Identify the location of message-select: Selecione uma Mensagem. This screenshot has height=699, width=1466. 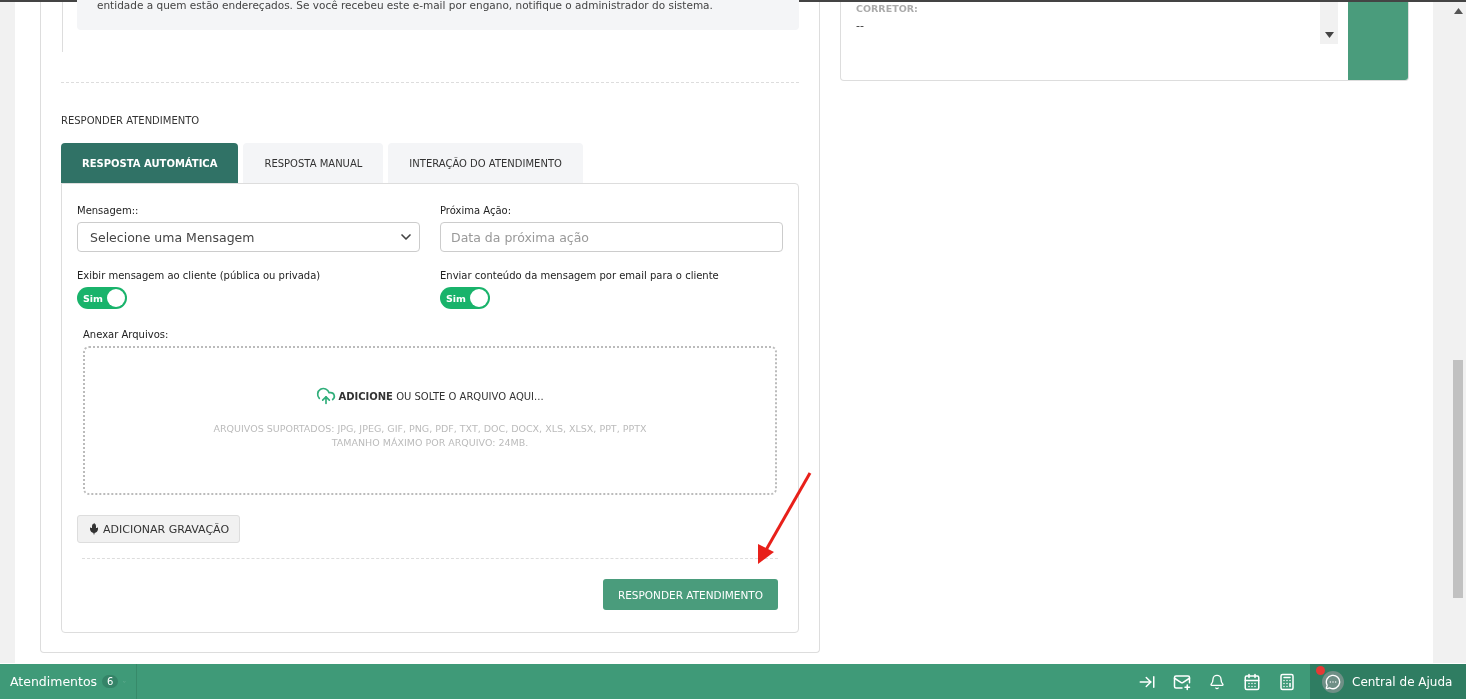
(248, 237).